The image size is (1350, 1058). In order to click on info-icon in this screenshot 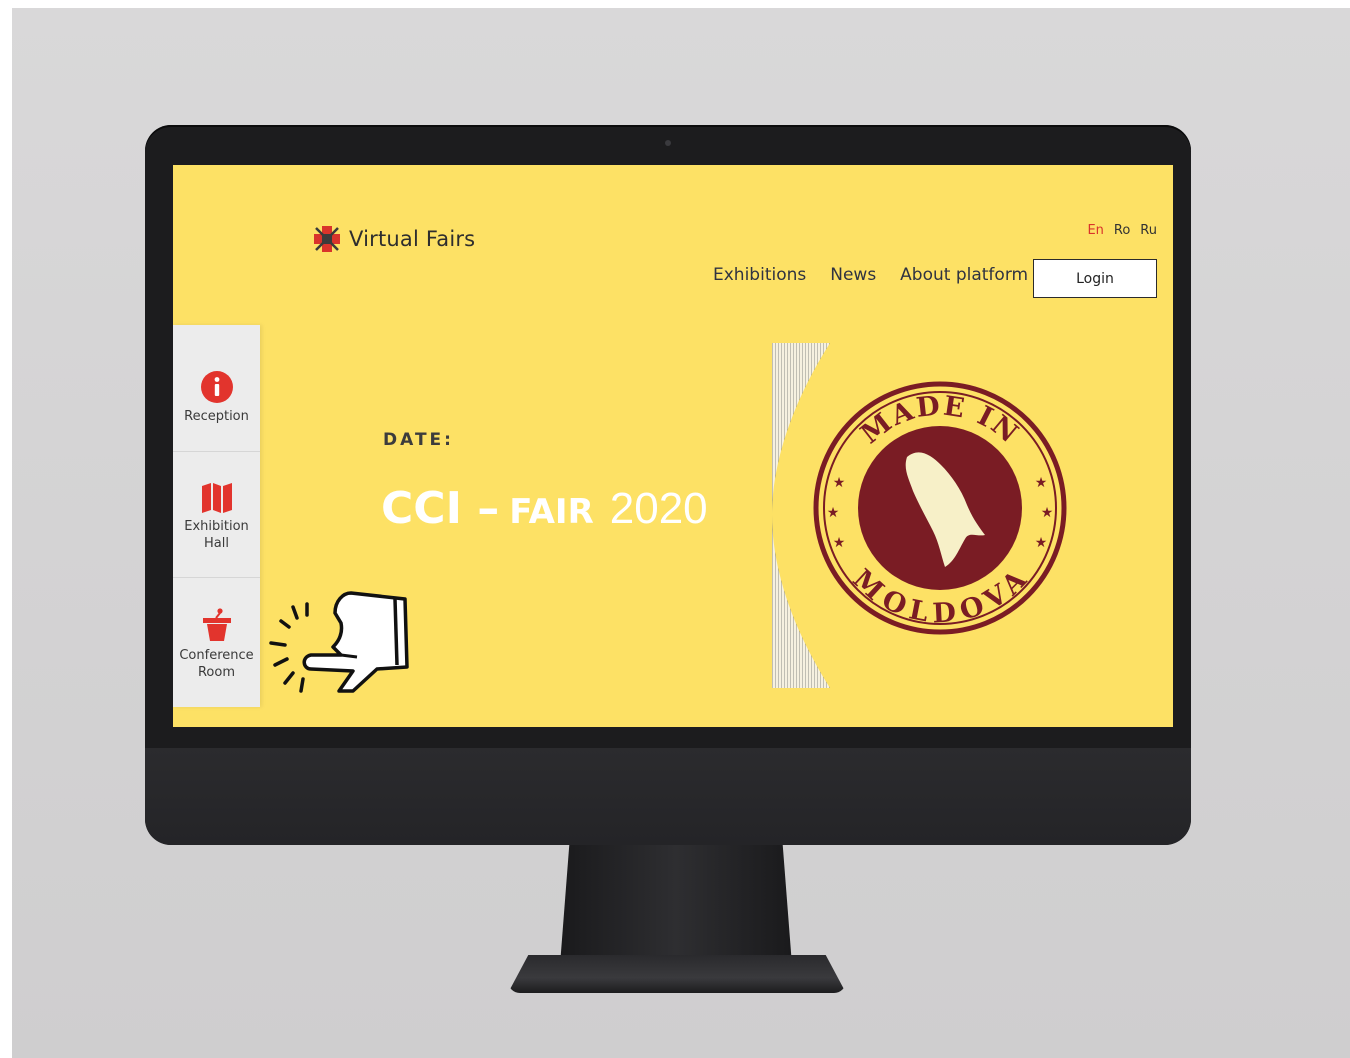, I will do `click(216, 386)`.